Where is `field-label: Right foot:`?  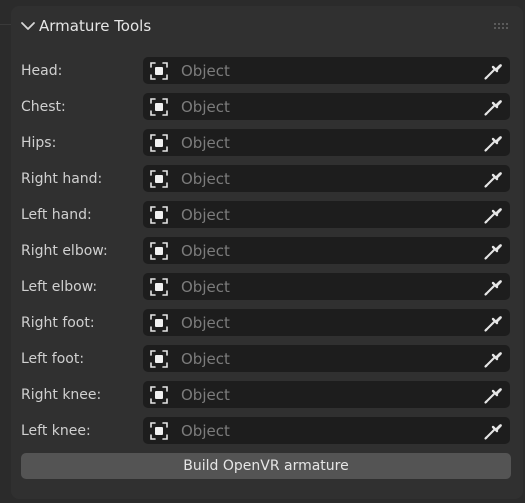
field-label: Right foot: is located at coordinates (58, 323).